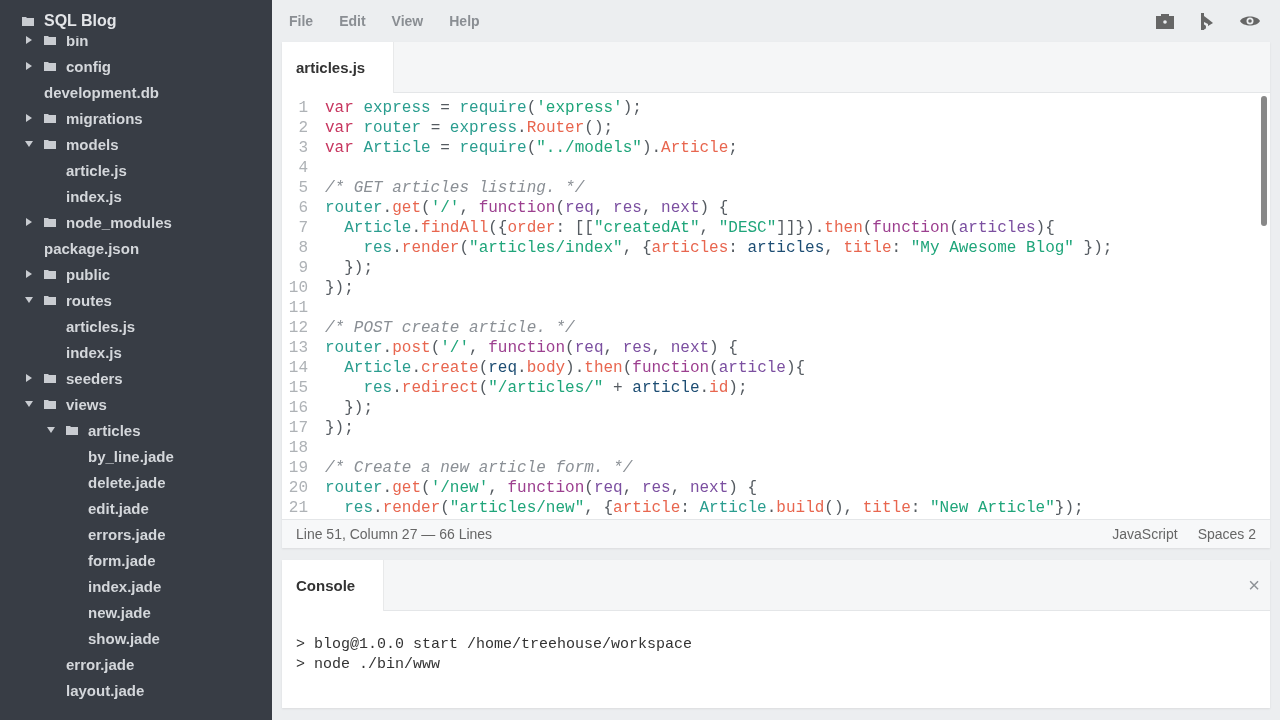  What do you see at coordinates (80, 21) in the screenshot?
I see `project-title: SQL Blog` at bounding box center [80, 21].